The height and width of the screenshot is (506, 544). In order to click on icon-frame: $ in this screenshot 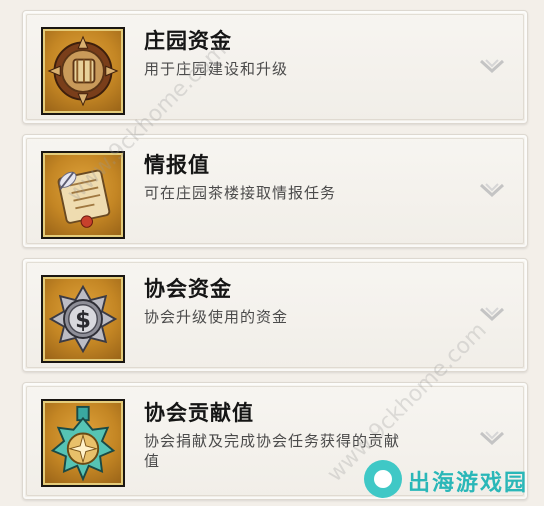, I will do `click(83, 319)`.